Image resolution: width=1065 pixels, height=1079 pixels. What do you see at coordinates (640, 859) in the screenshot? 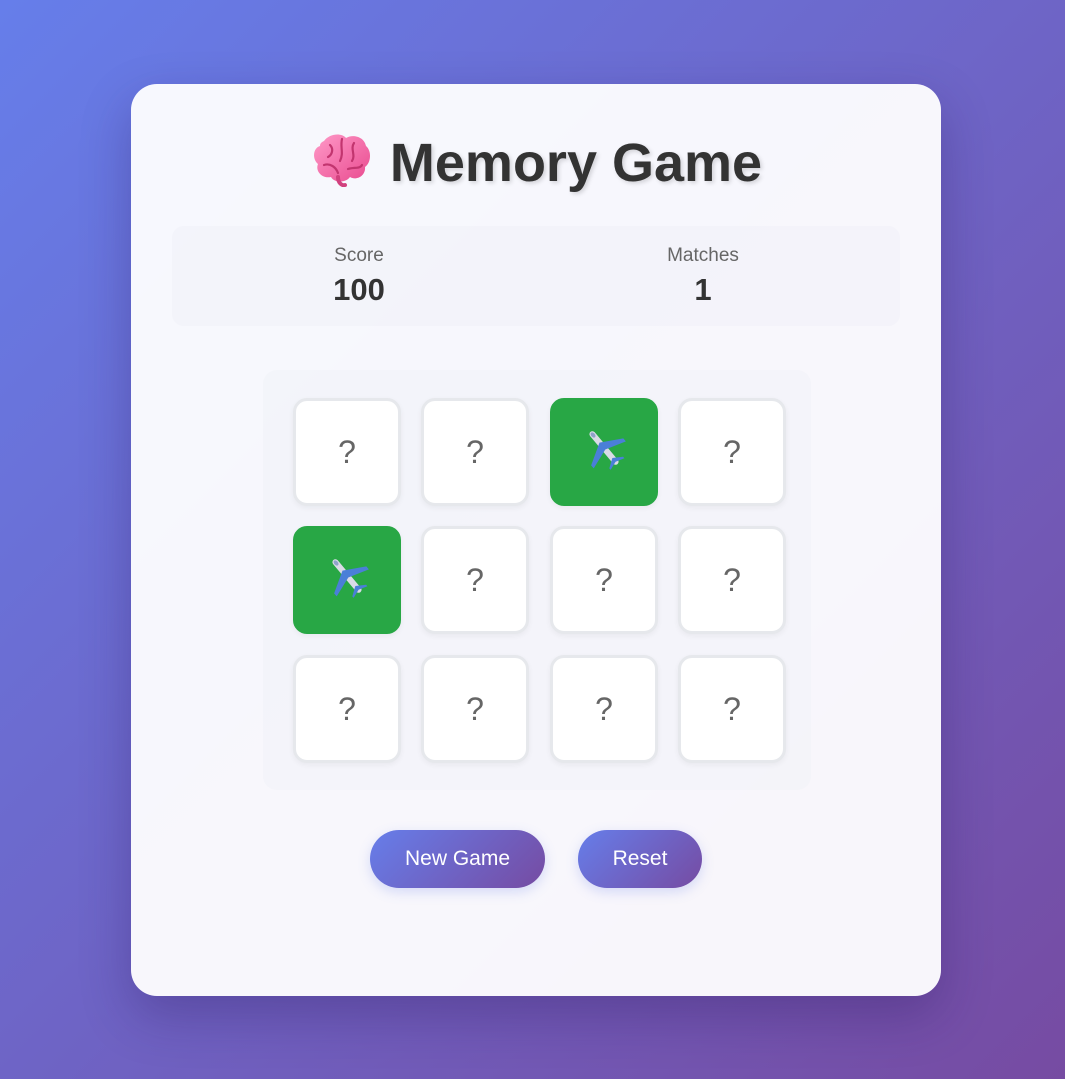
I see `reset-button: Reset` at bounding box center [640, 859].